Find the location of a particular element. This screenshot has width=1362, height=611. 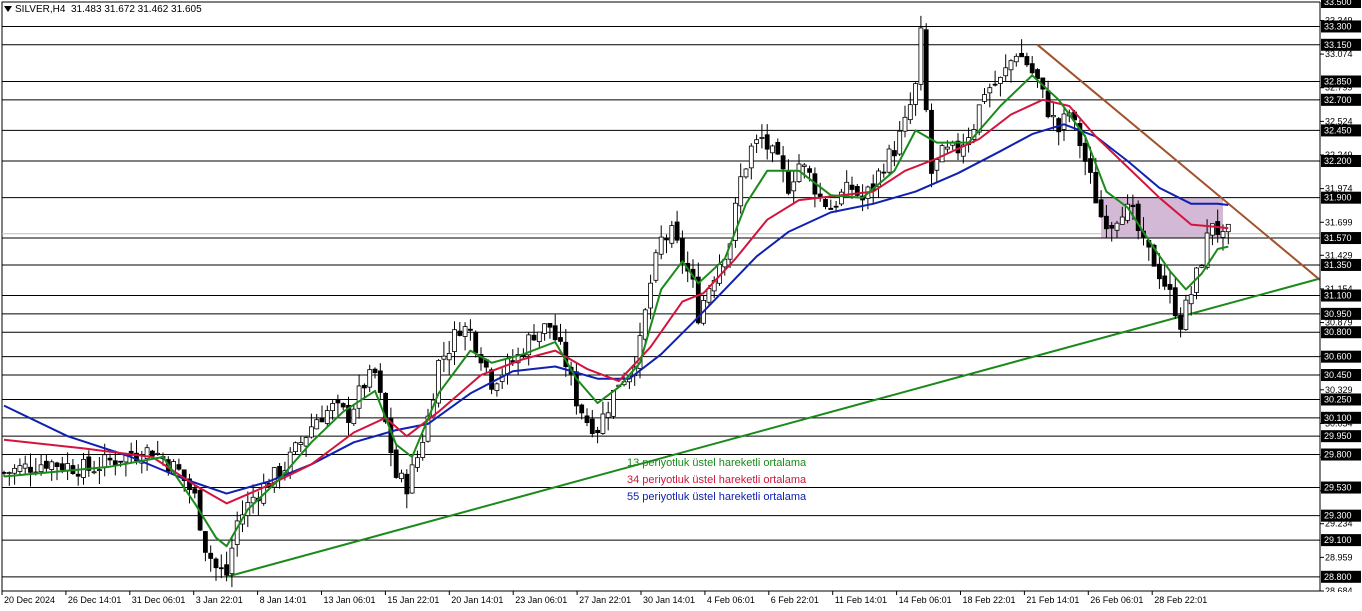

legend-ema13: 13 periyotluk üstel hareketli ortalama is located at coordinates (716, 463).